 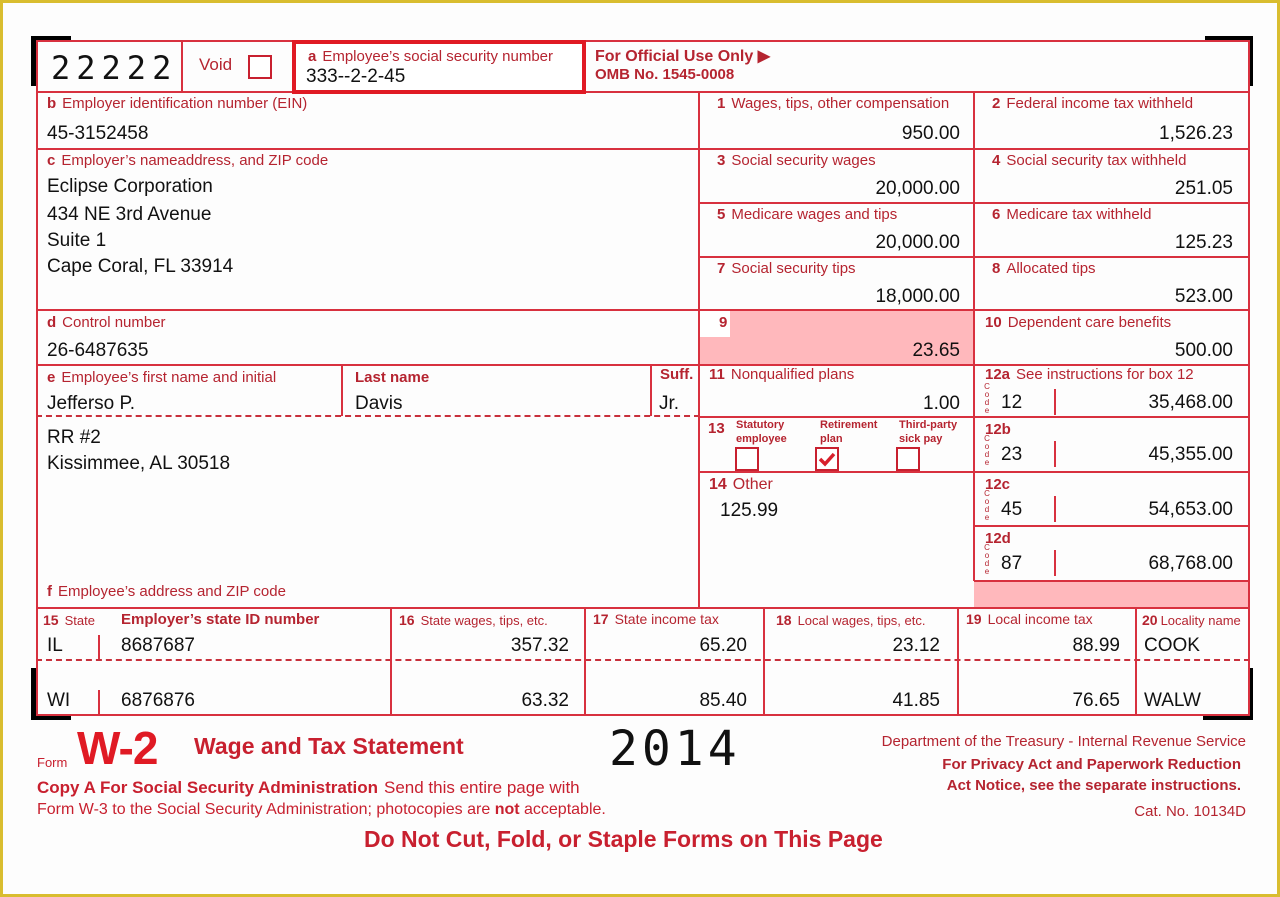 I want to click on employer-name: Eclipse Corporation, so click(x=130, y=187).